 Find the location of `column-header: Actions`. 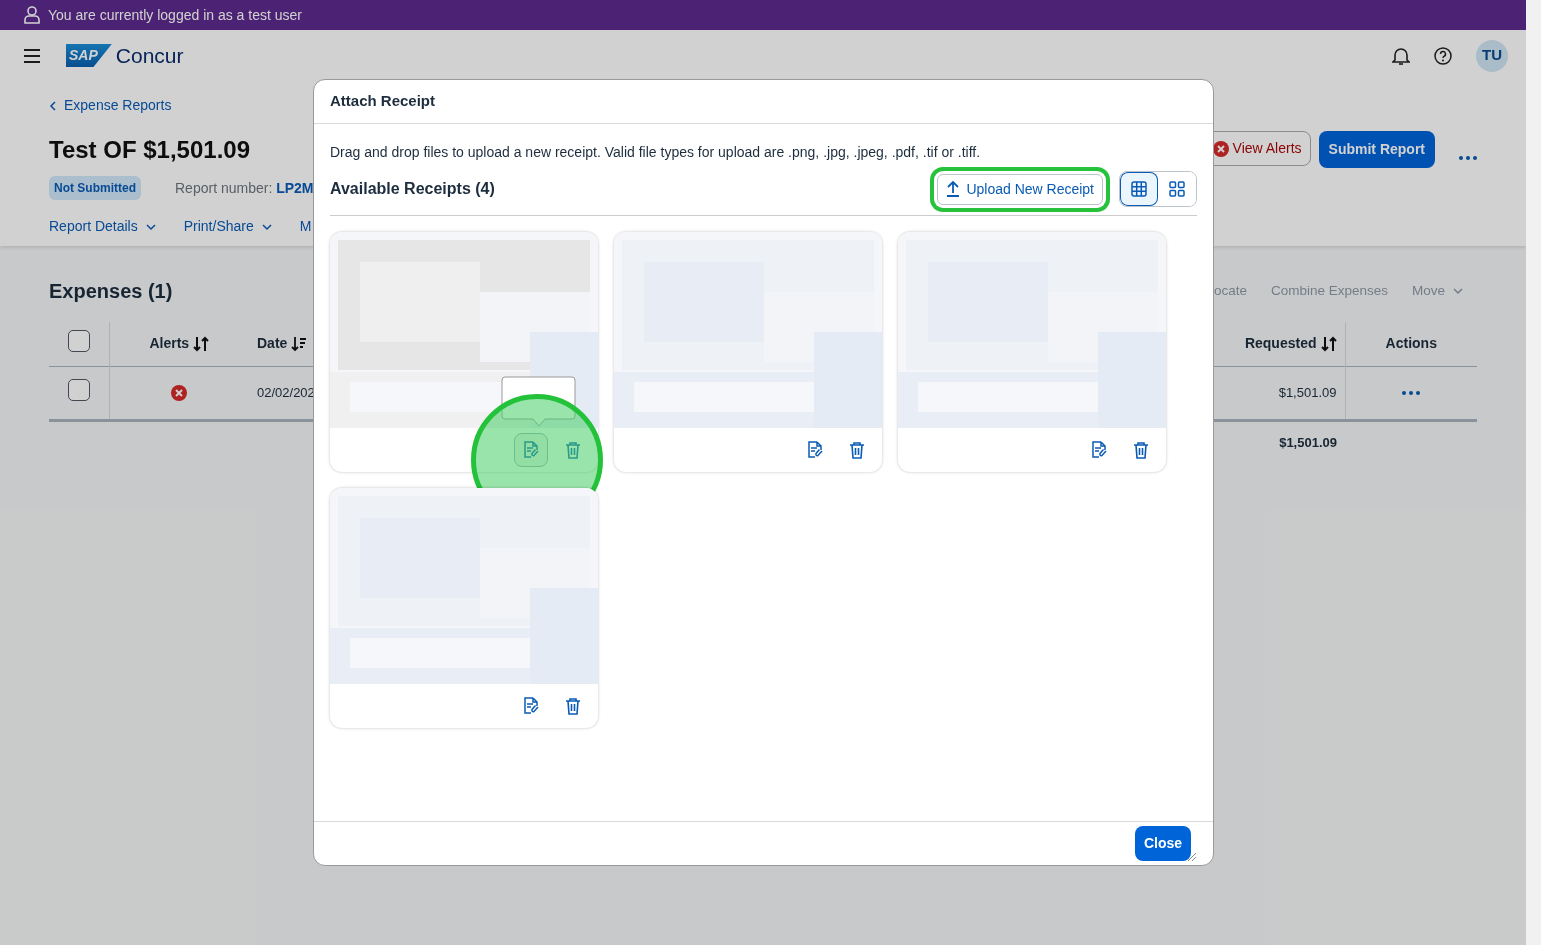

column-header: Actions is located at coordinates (1411, 344).